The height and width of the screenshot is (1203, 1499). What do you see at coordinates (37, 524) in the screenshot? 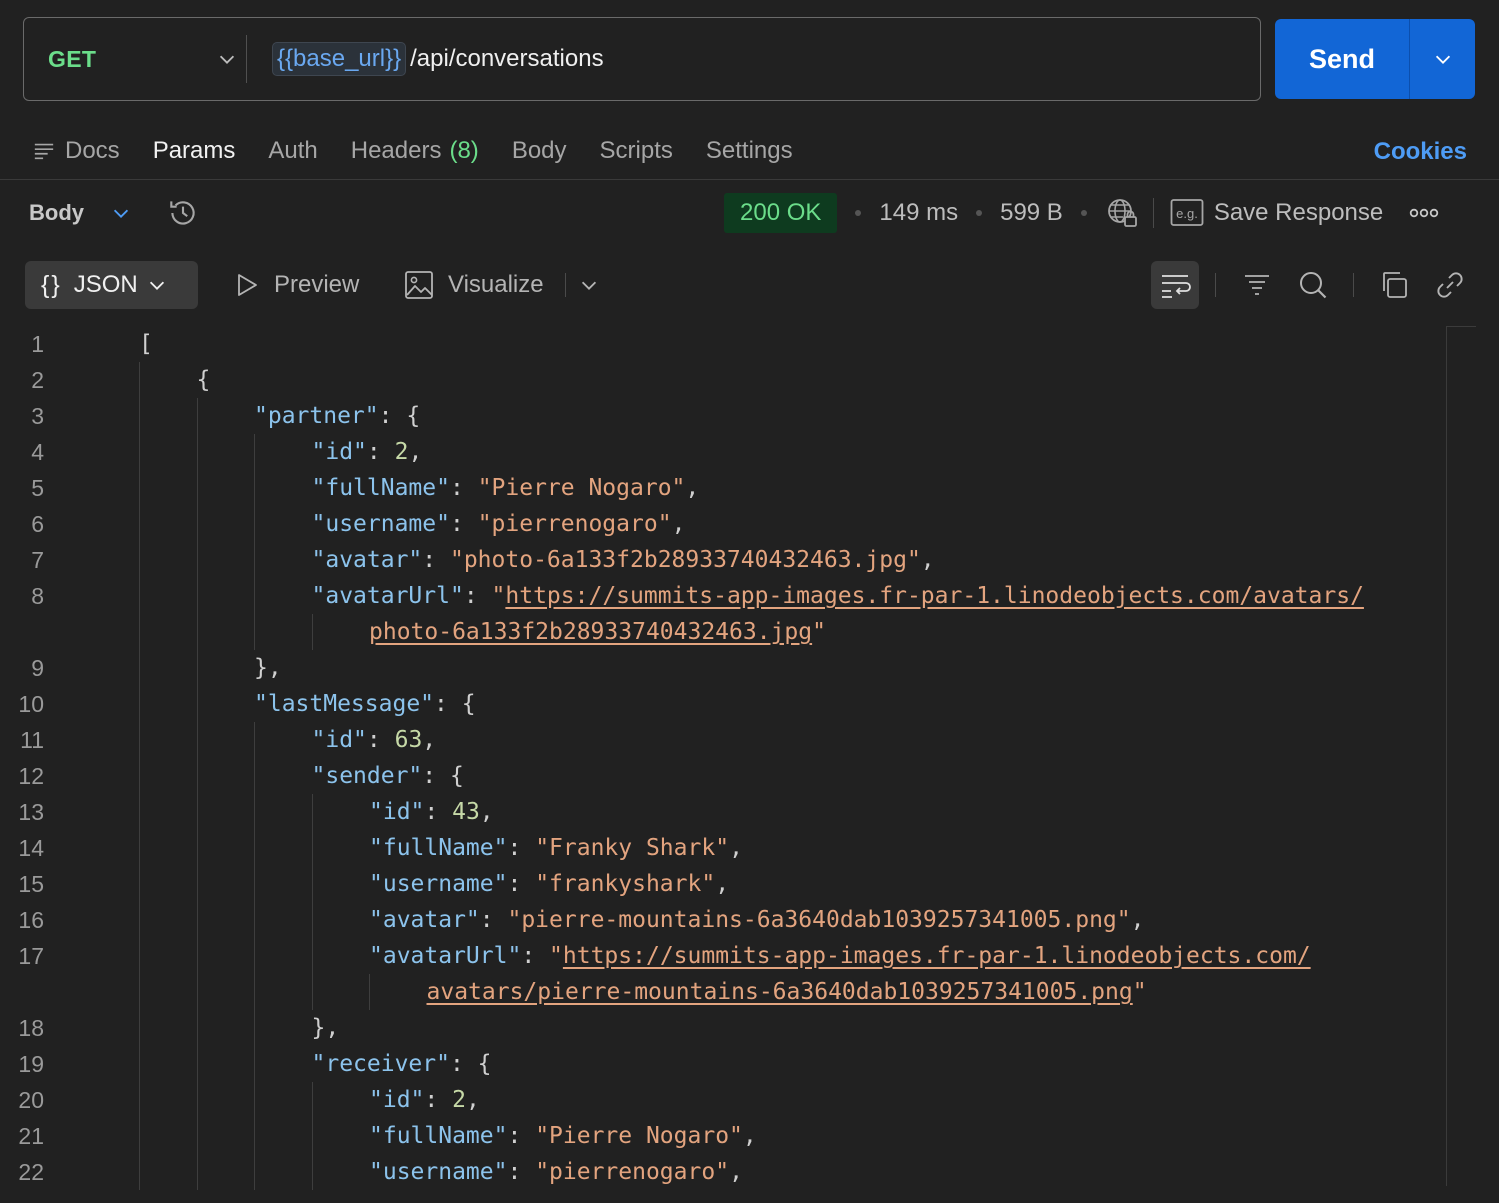
I see `line-number: 6` at bounding box center [37, 524].